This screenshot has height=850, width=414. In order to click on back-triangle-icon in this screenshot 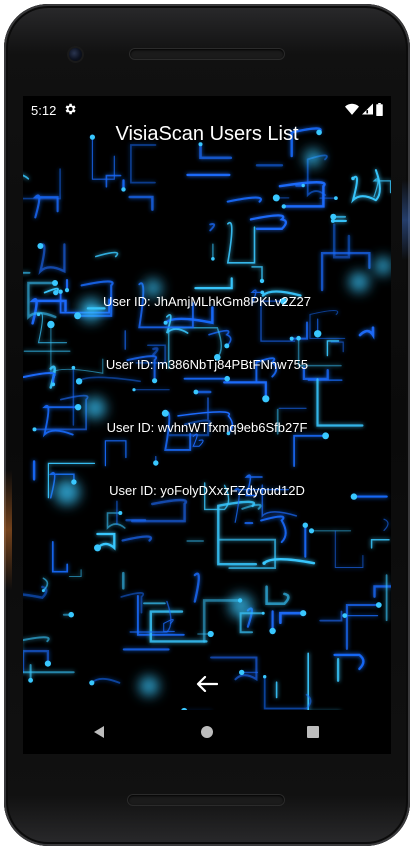, I will do `click(99, 732)`.